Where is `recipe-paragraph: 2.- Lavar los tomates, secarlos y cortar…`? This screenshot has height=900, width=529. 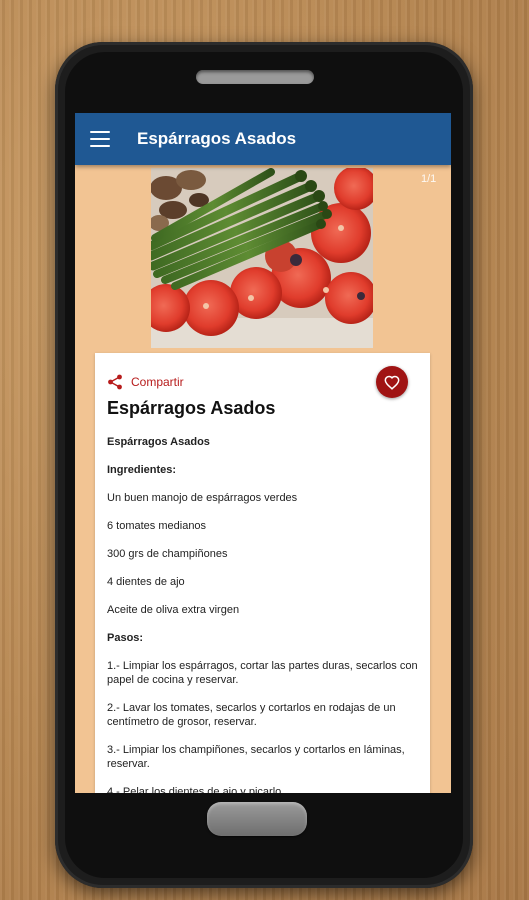 recipe-paragraph: 2.- Lavar los tomates, secarlos y cortar… is located at coordinates (251, 715).